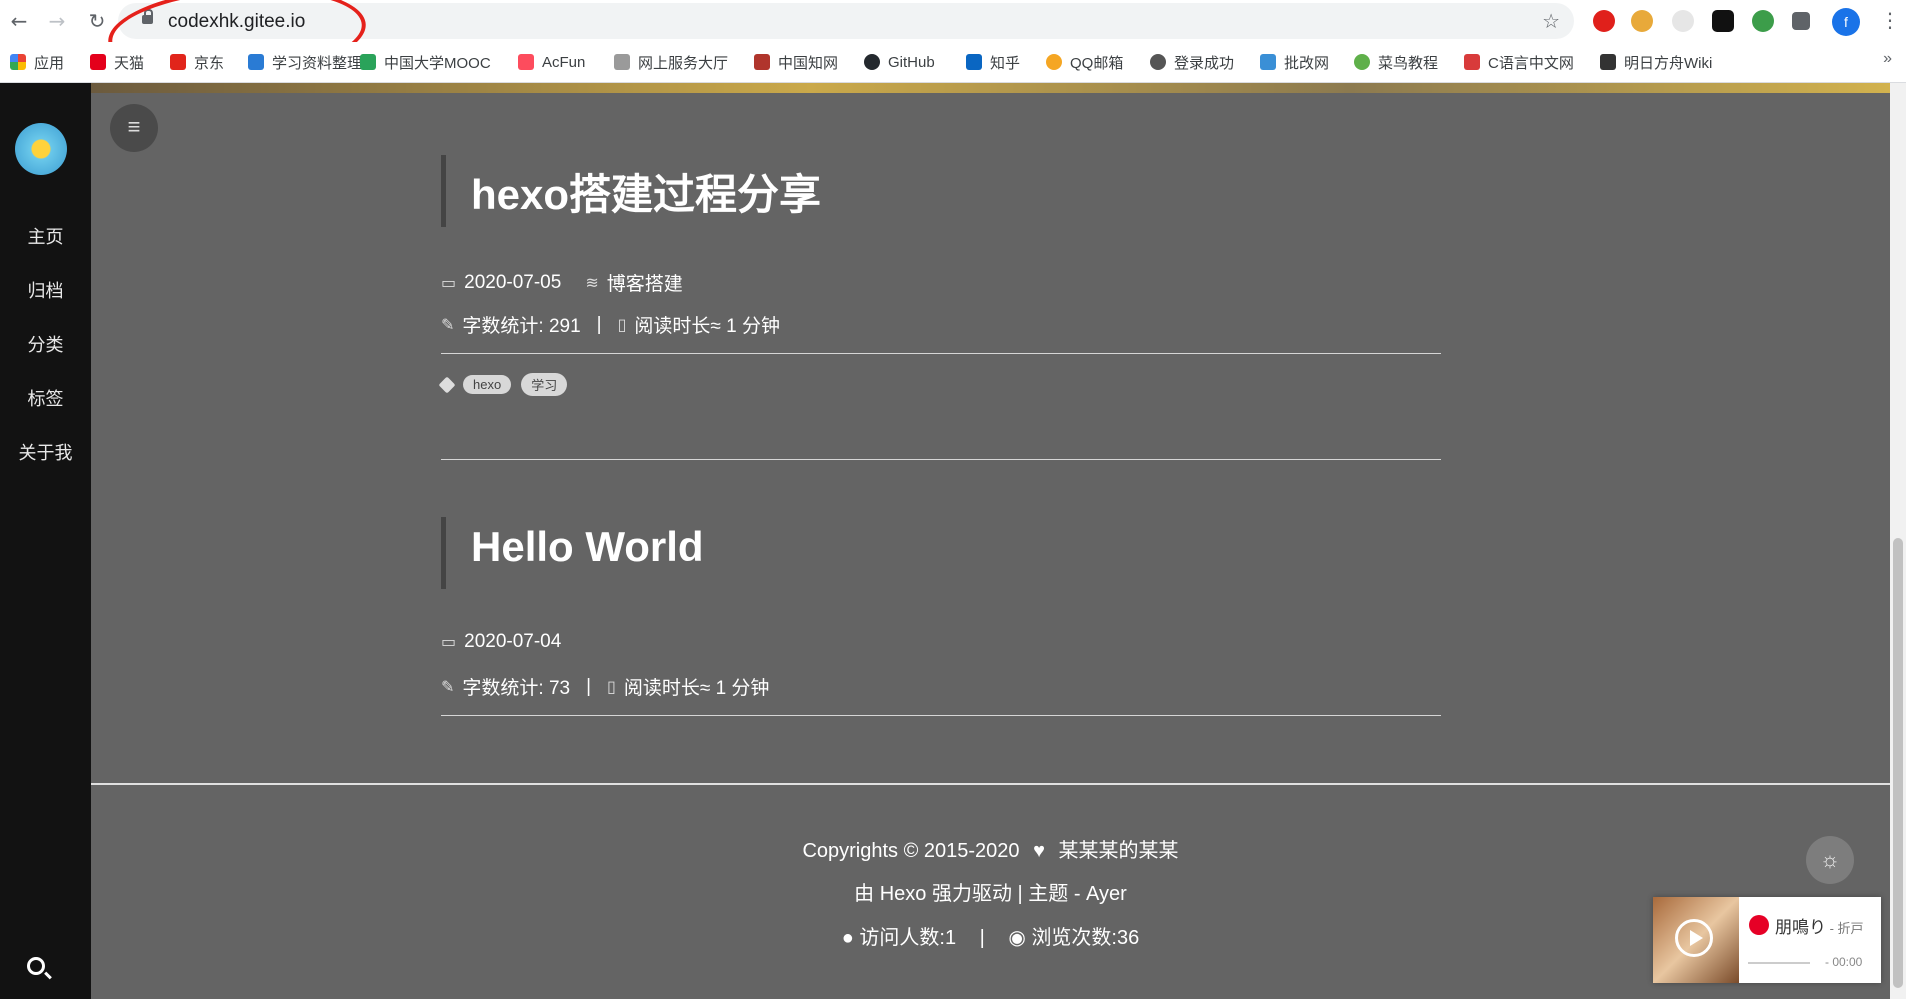  What do you see at coordinates (990, 891) in the screenshot?
I see `footer-powered-by: 由 Hexo 强力驱动 | 主题 - Ayer` at bounding box center [990, 891].